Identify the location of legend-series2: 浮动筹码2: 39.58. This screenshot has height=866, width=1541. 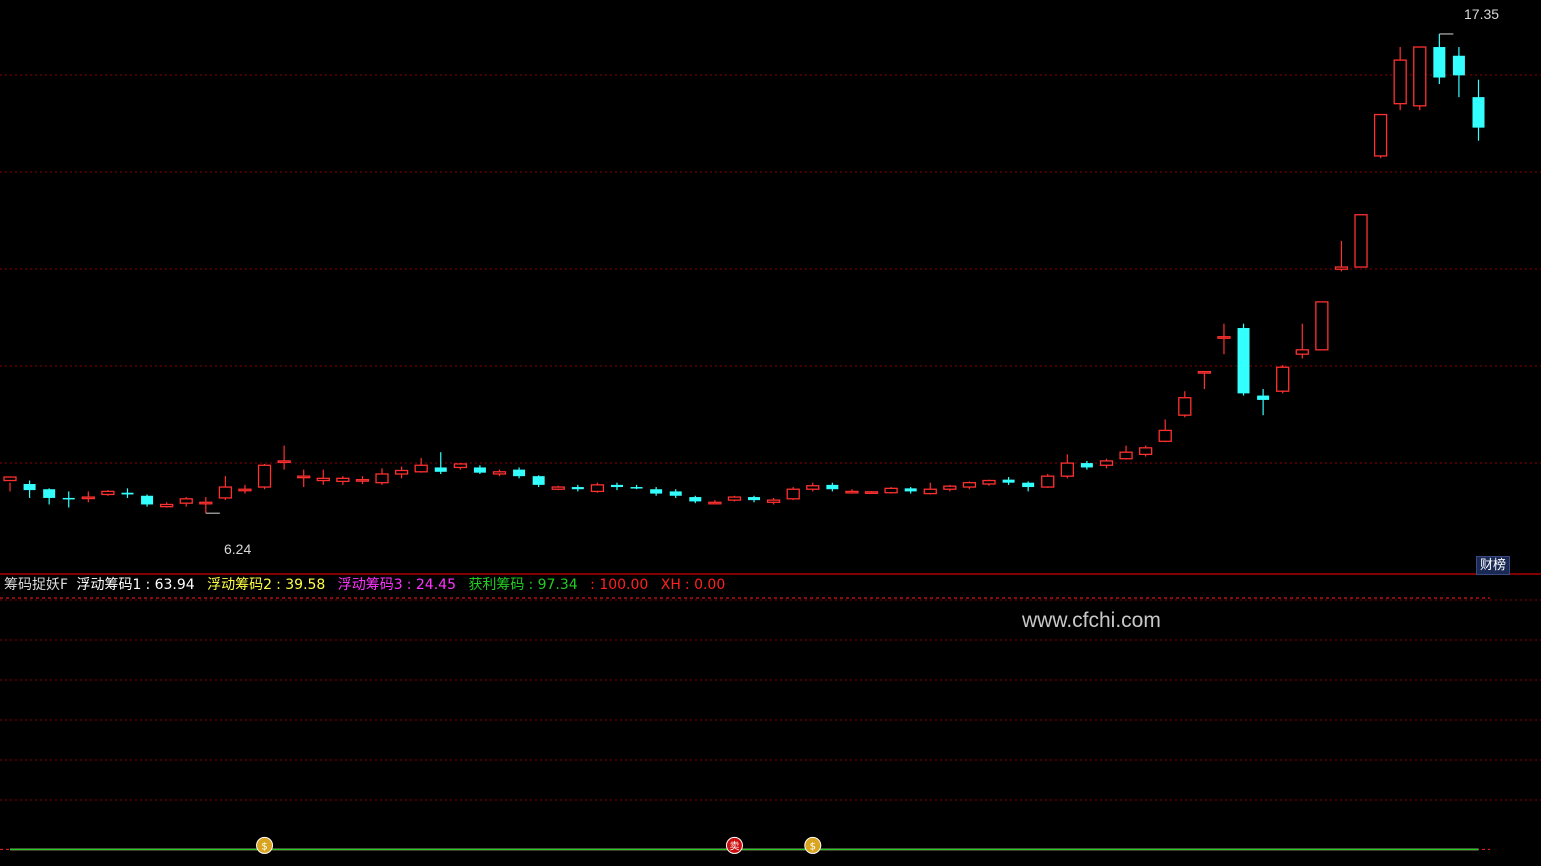
(266, 585).